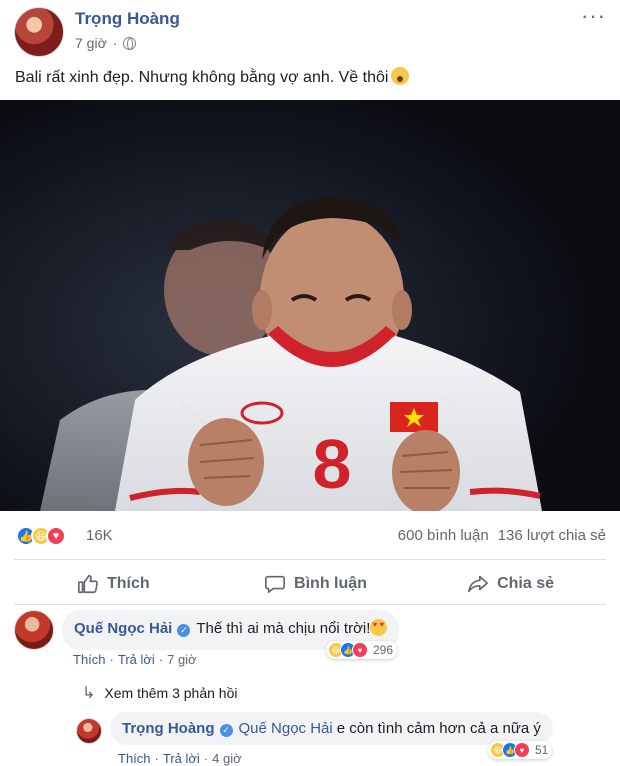  Describe the element at coordinates (310, 536) in the screenshot. I see `reactions-summary: 👍 😆 ♥ 16K 600 bình luận 136 lượt chia sẻ` at that location.